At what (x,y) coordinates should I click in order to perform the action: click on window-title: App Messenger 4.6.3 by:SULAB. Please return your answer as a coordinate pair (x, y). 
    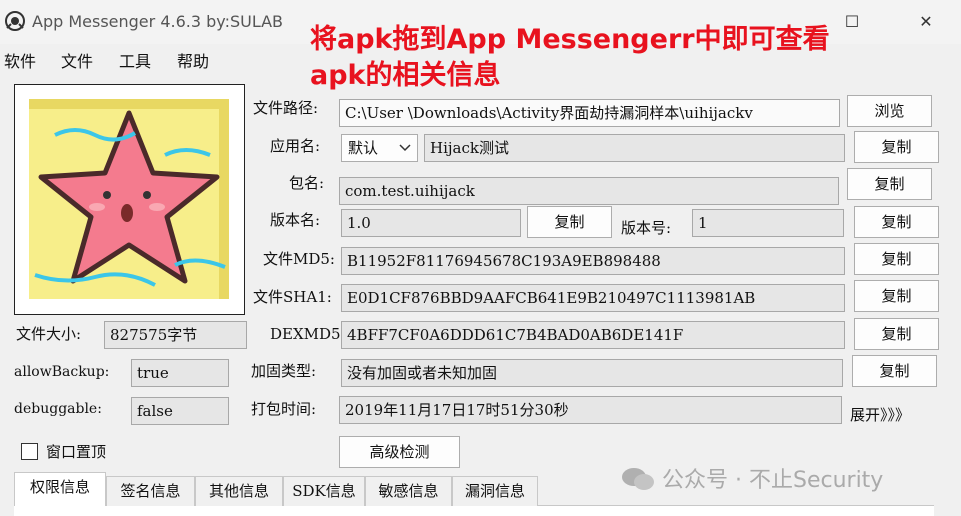
    Looking at the image, I should click on (158, 21).